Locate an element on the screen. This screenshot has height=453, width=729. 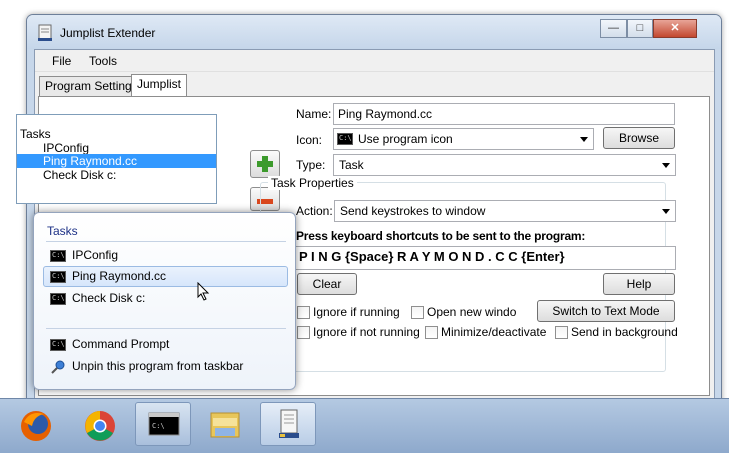
popup-item-label: Command Prompt is located at coordinates (121, 344).